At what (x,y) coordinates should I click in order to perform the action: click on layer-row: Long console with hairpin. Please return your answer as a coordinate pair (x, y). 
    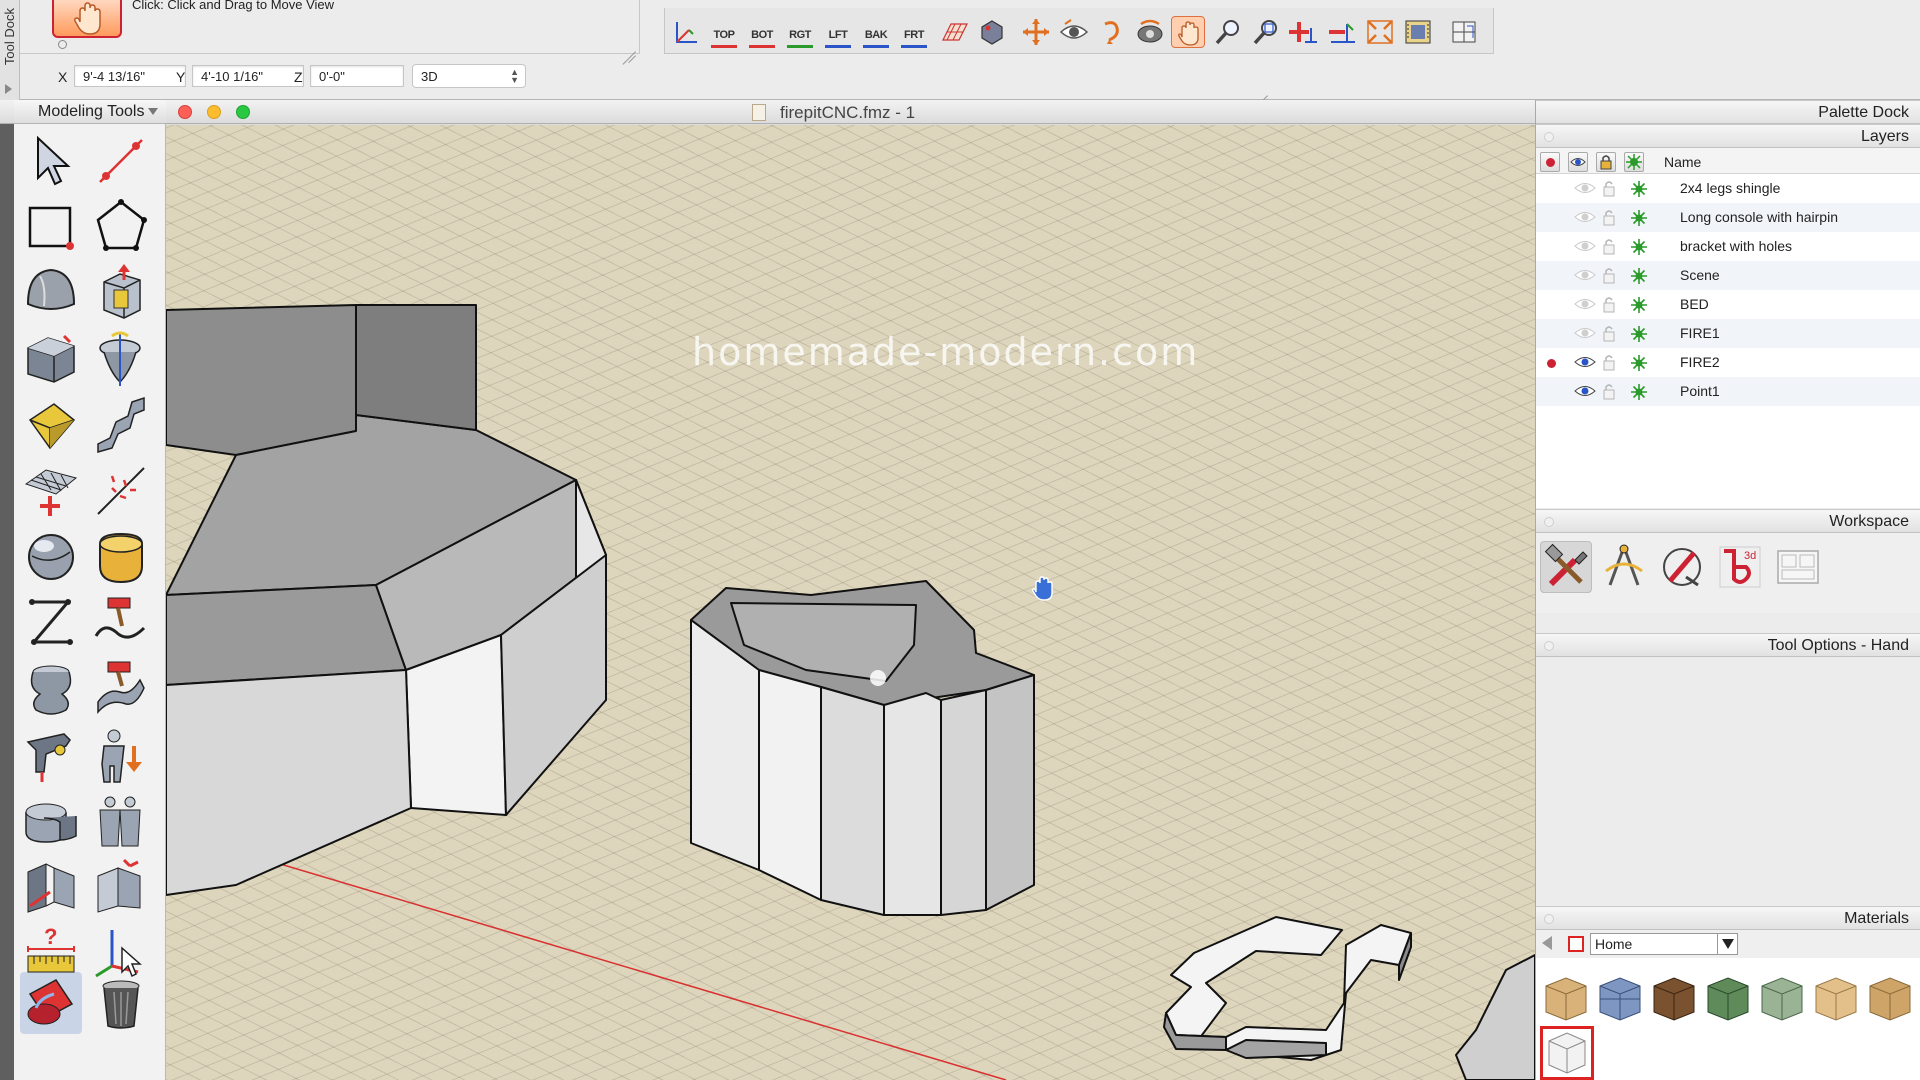
    Looking at the image, I should click on (1728, 217).